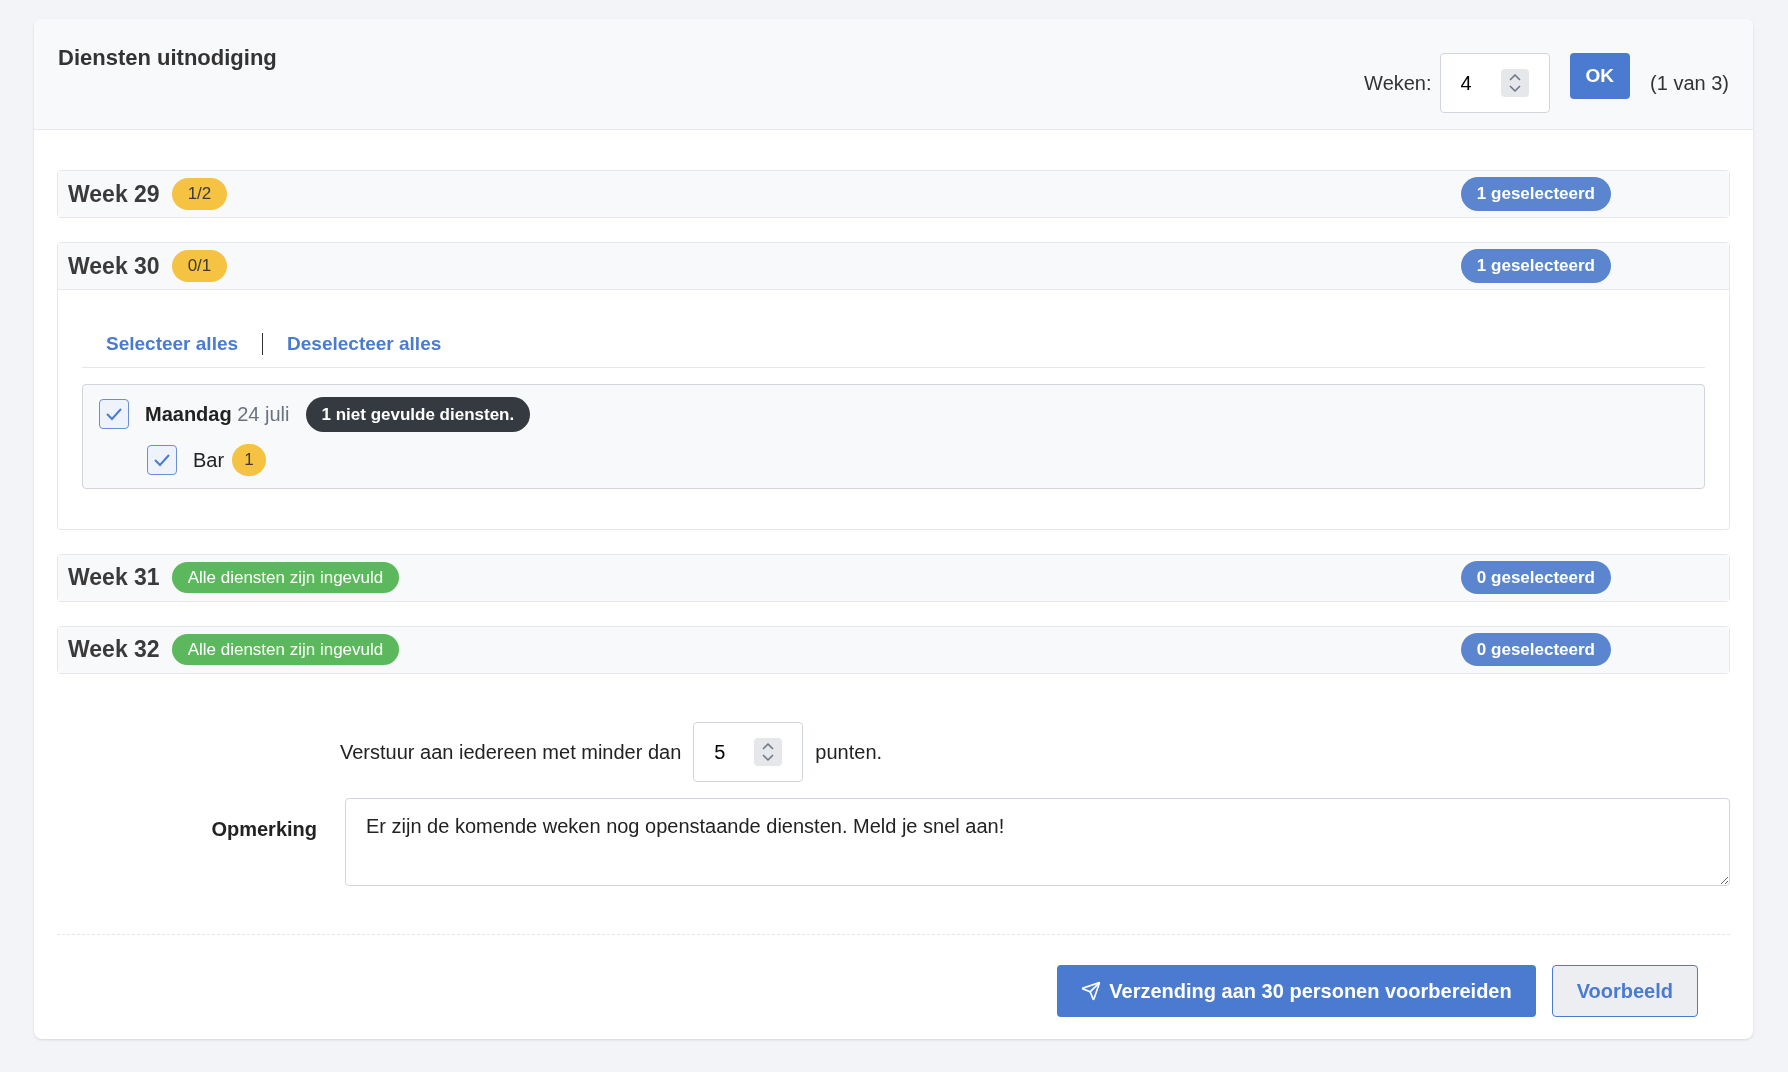 This screenshot has width=1788, height=1072. Describe the element at coordinates (1037, 841) in the screenshot. I see `remark-field: Er zijn de komende weken nog openstaande diensten. Meld je snel aan!` at that location.